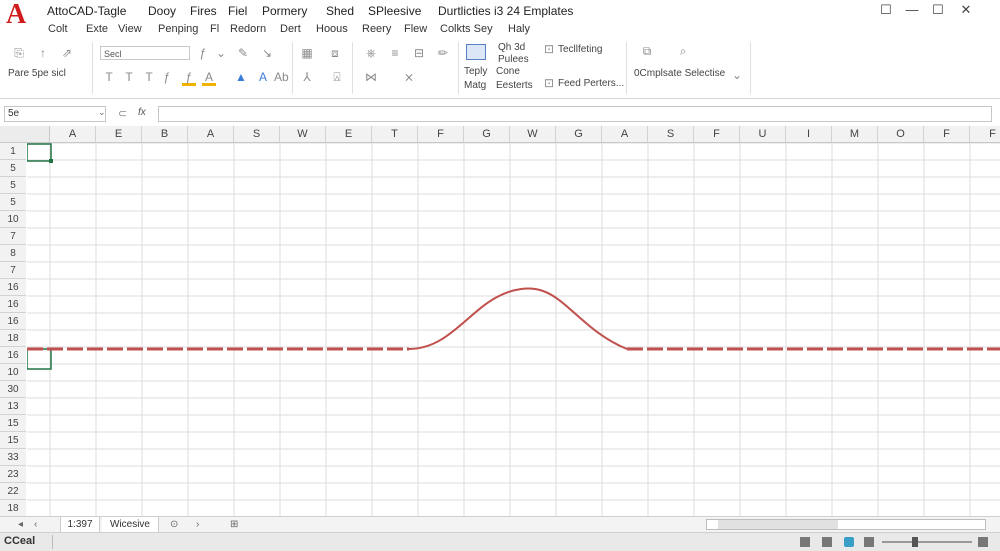  I want to click on sheet-tab-1: 1:397, so click(80, 524).